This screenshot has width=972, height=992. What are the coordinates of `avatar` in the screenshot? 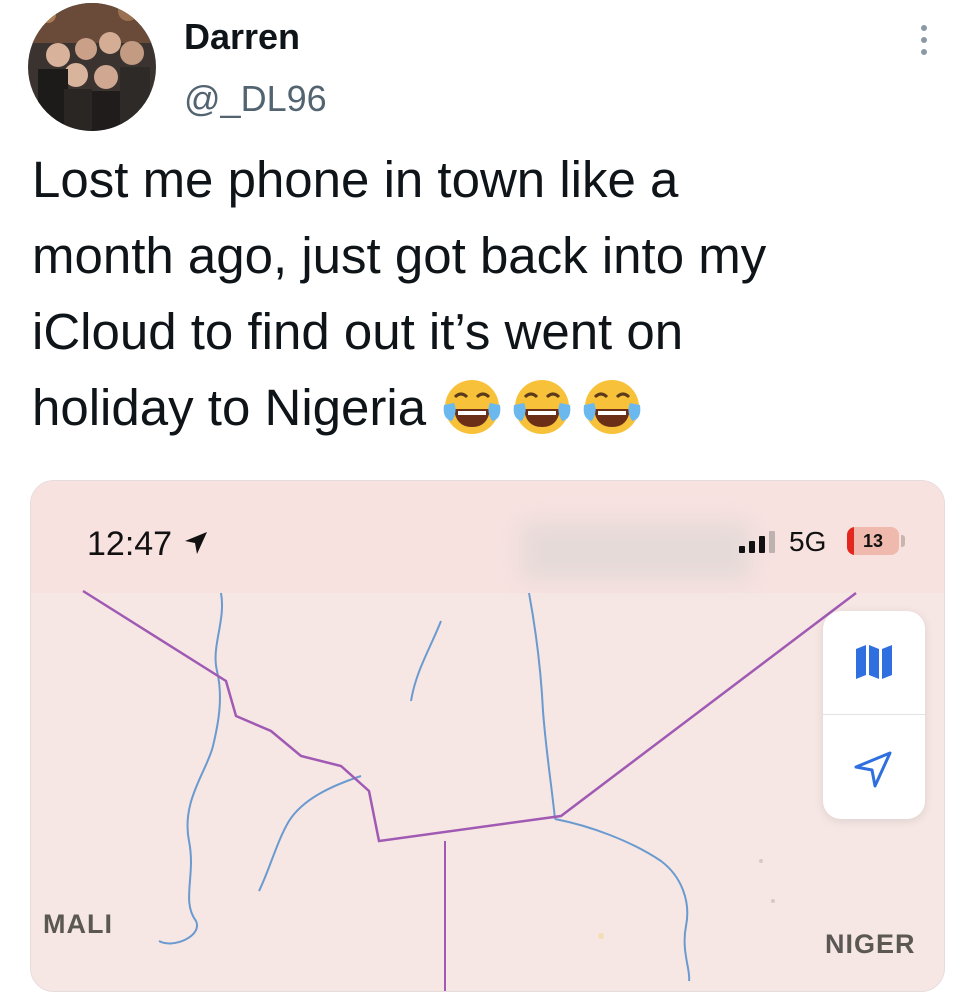 It's located at (92, 67).